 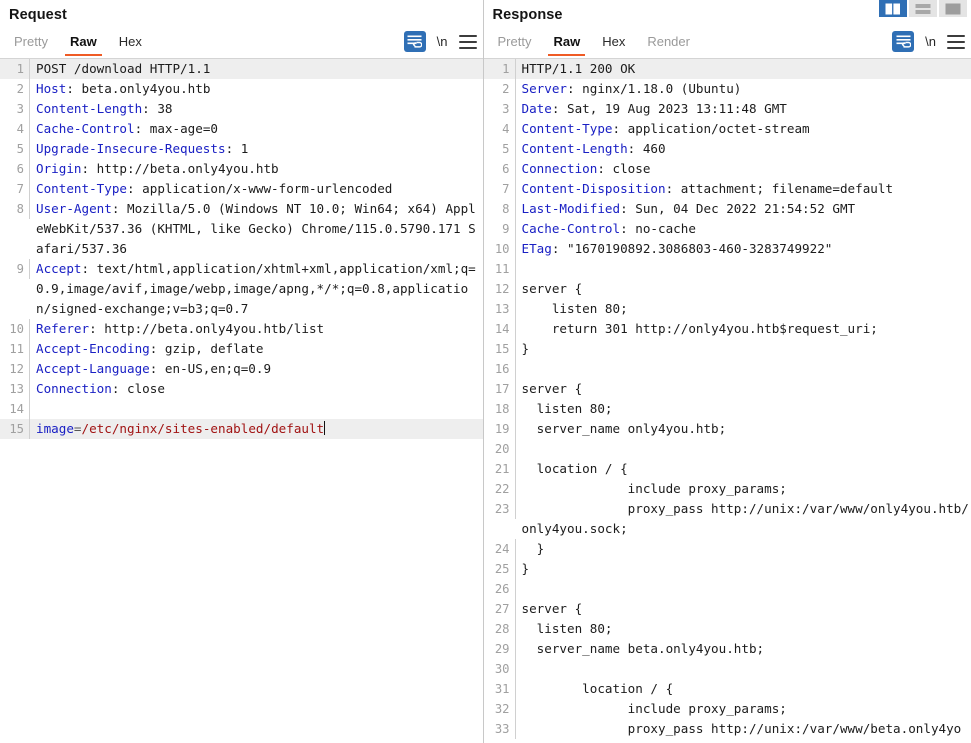 What do you see at coordinates (81, 188) in the screenshot?
I see `header-name: Content-Type` at bounding box center [81, 188].